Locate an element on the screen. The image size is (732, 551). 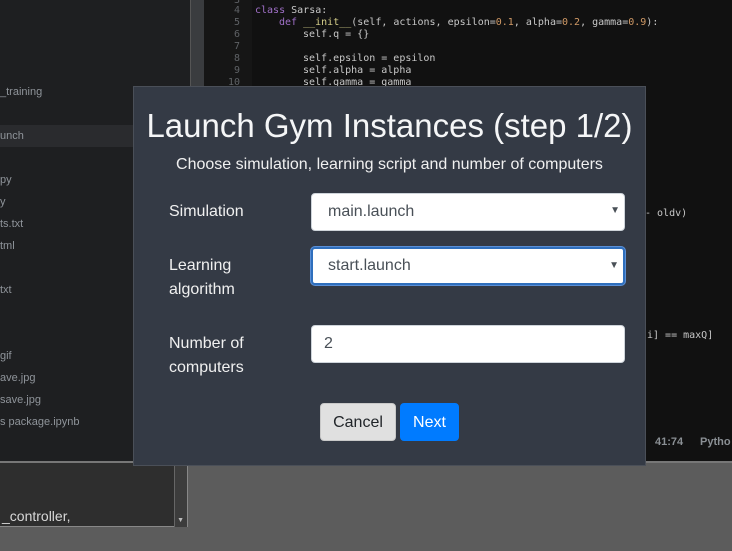
code-text: ): is located at coordinates (652, 22).